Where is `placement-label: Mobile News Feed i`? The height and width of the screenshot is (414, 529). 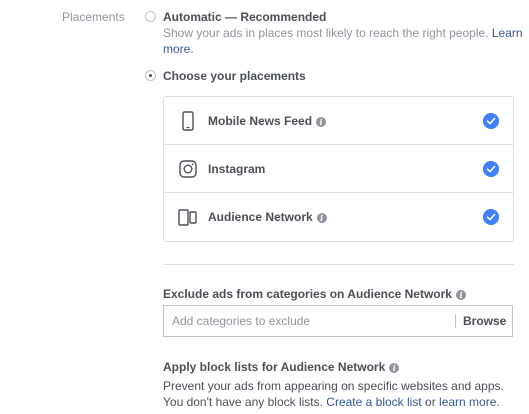 placement-label: Mobile News Feed i is located at coordinates (267, 121).